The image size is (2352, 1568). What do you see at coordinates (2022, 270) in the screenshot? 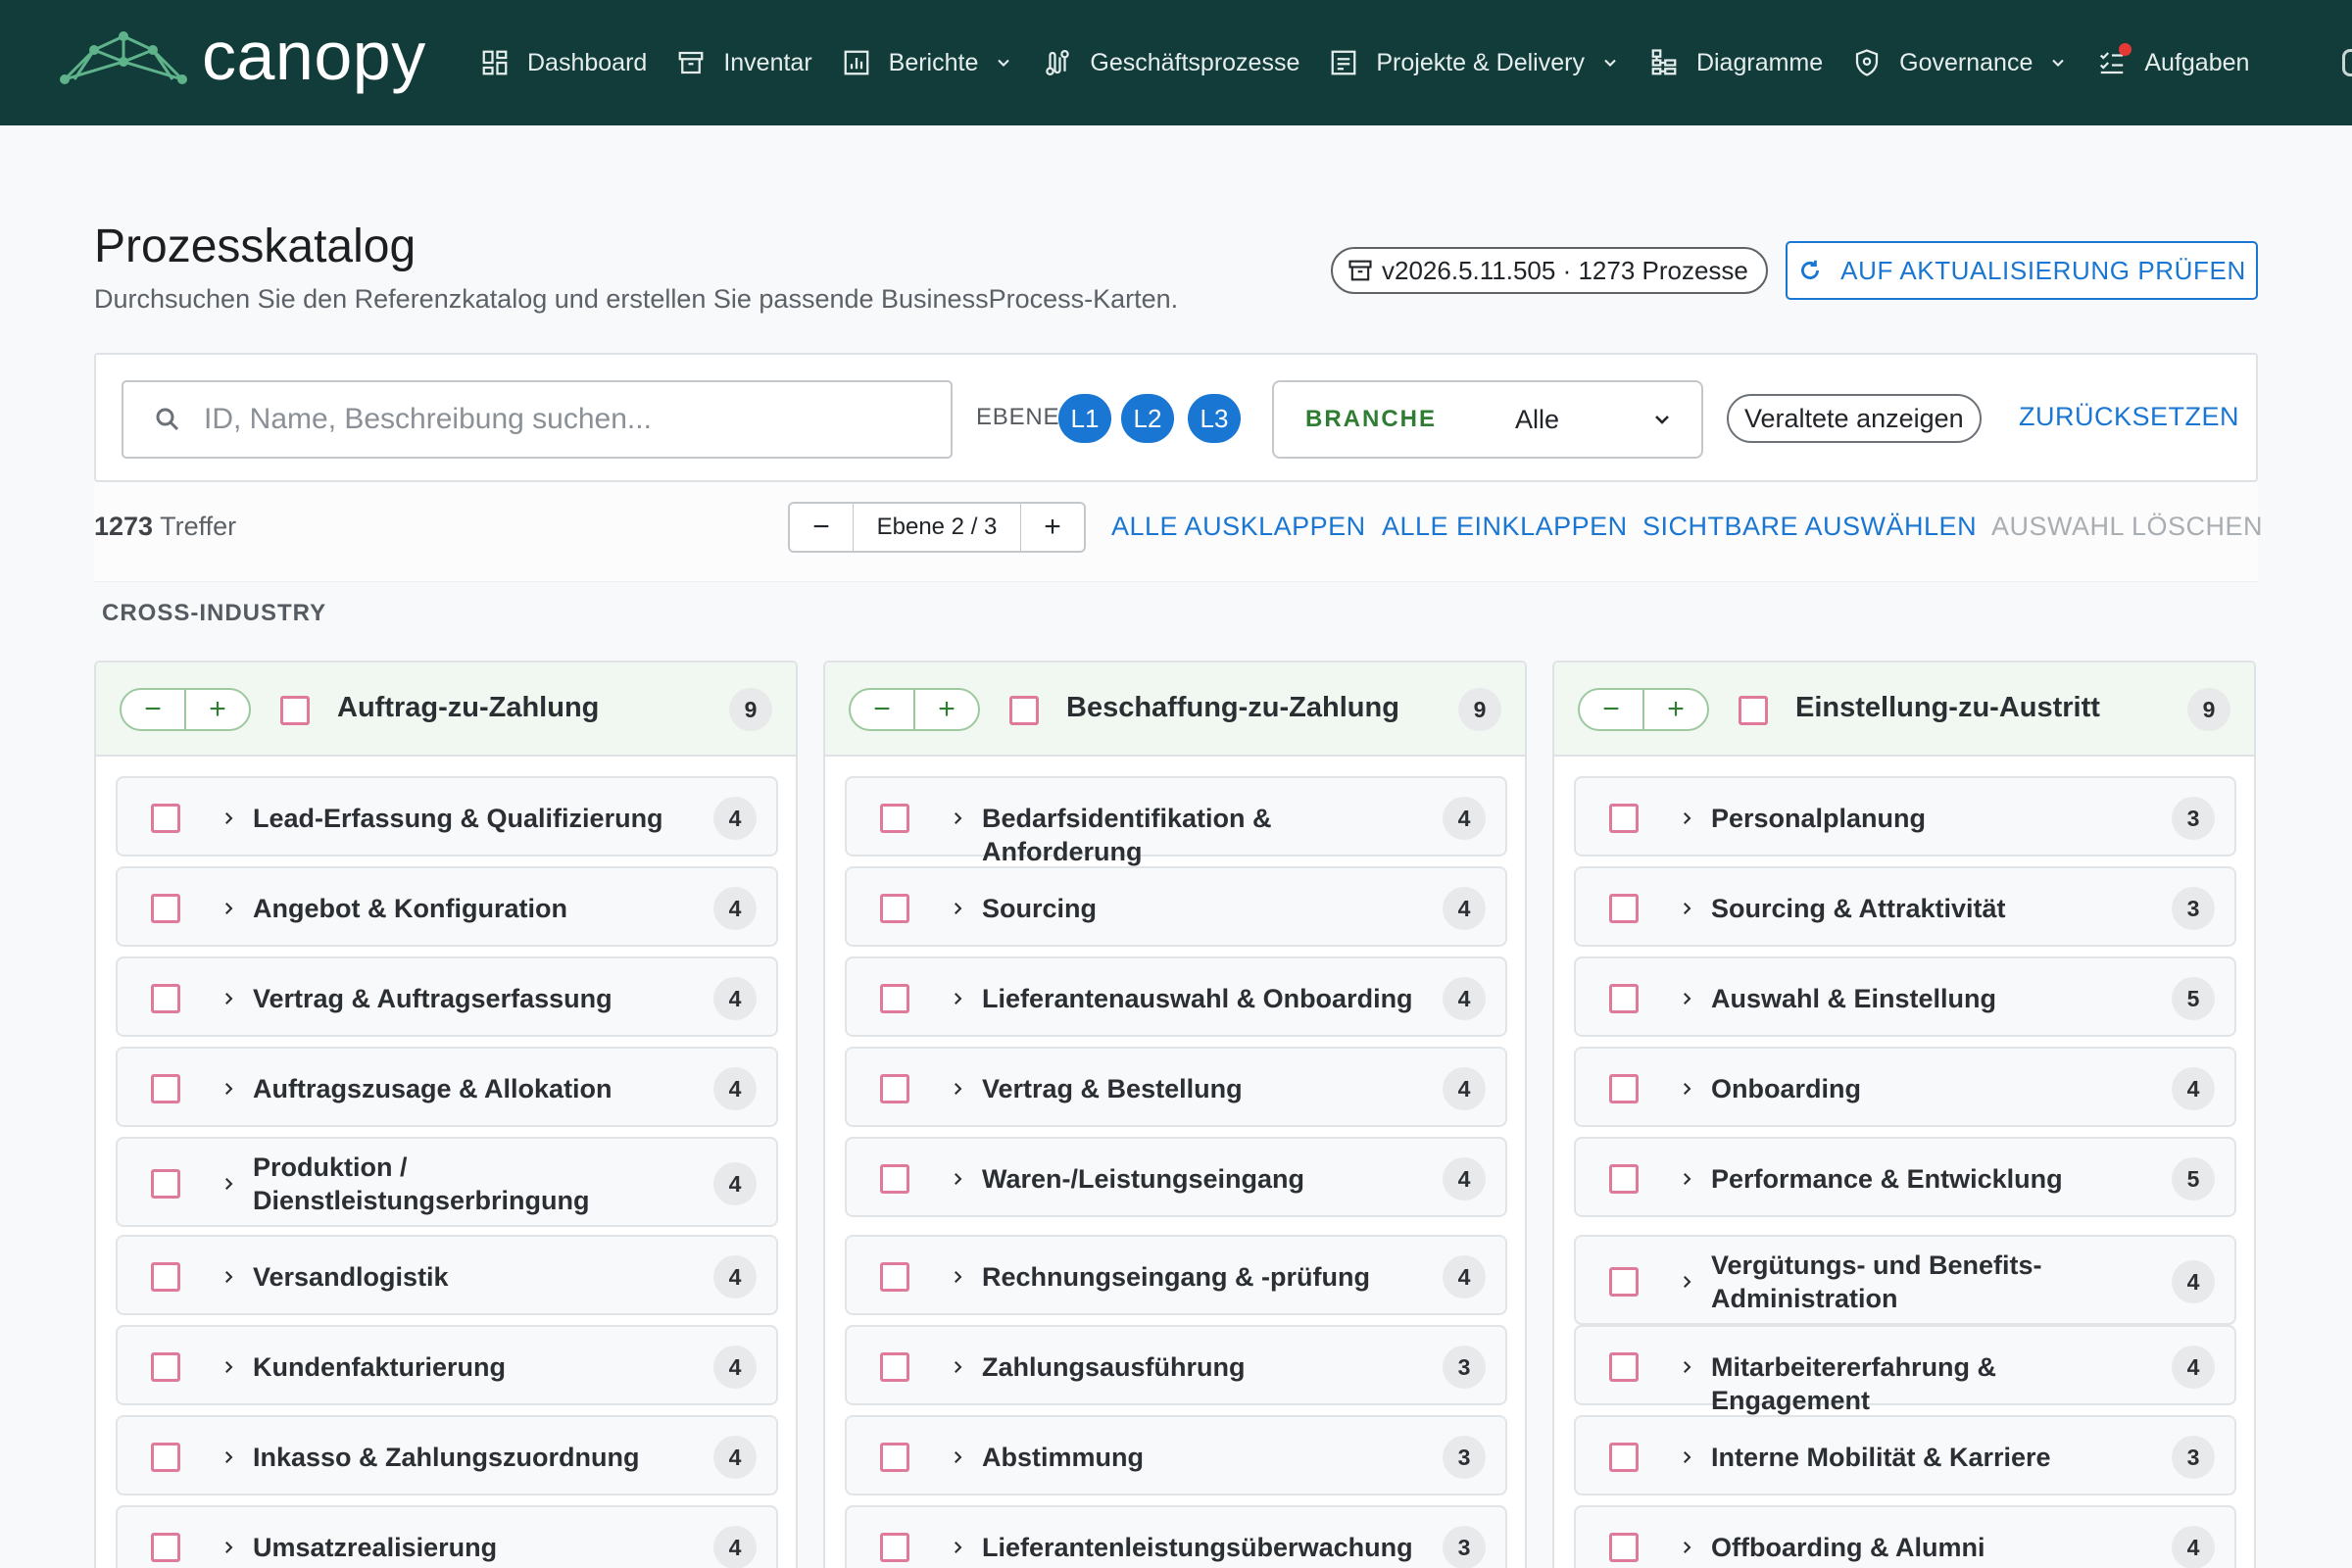
I see `check-update-button: AUF AKTUALISIERUNG PRÜFEN` at bounding box center [2022, 270].